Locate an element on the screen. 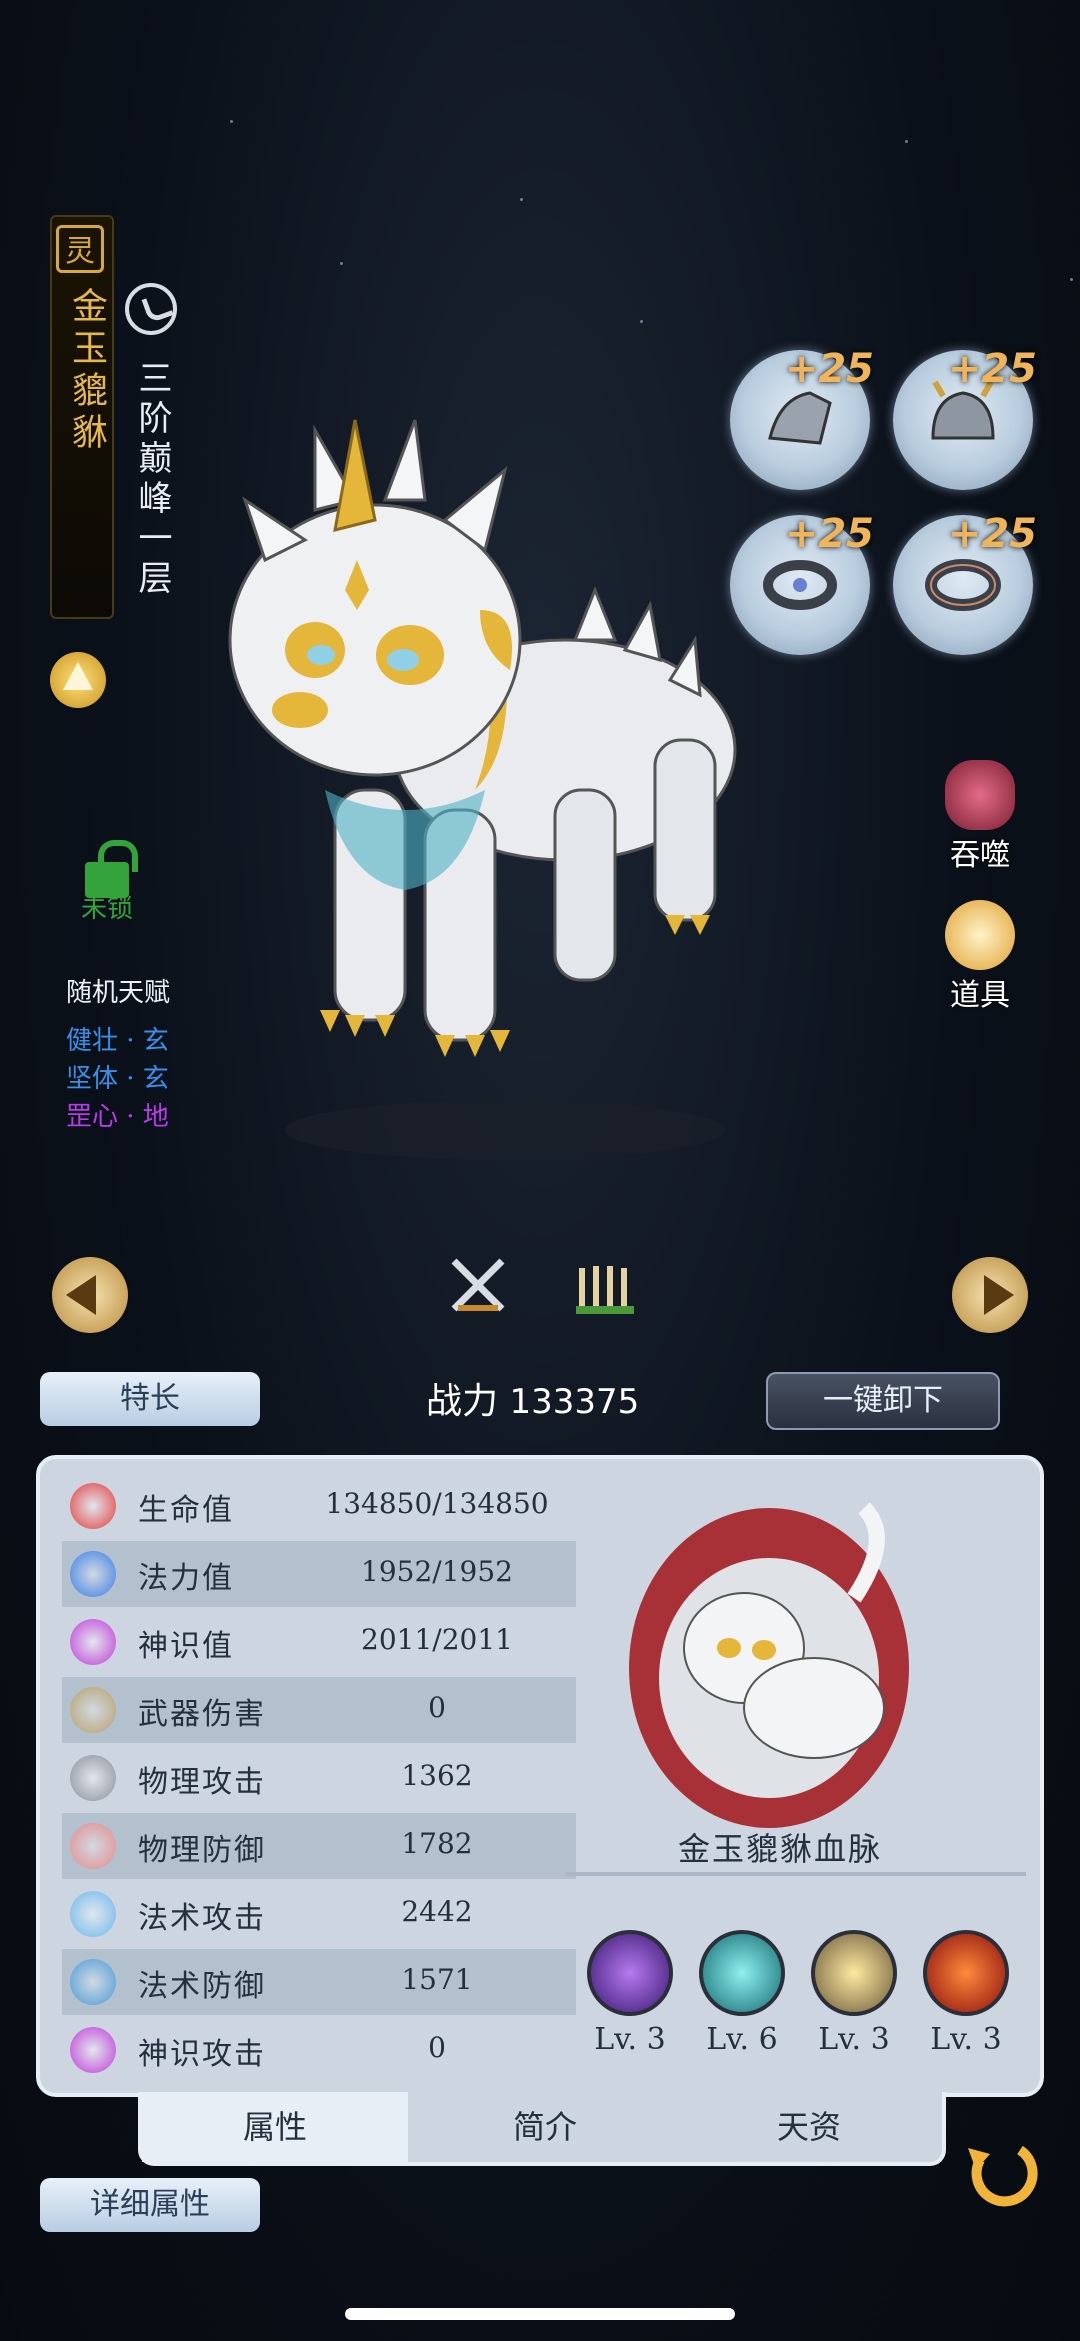 The height and width of the screenshot is (2341, 1080). talents-title: 随机天赋 is located at coordinates (118, 993).